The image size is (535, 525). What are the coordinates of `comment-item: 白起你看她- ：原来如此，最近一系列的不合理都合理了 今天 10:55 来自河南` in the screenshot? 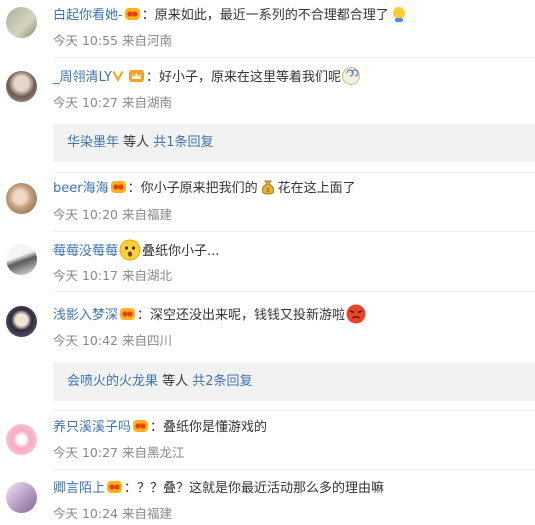 It's located at (267, 29).